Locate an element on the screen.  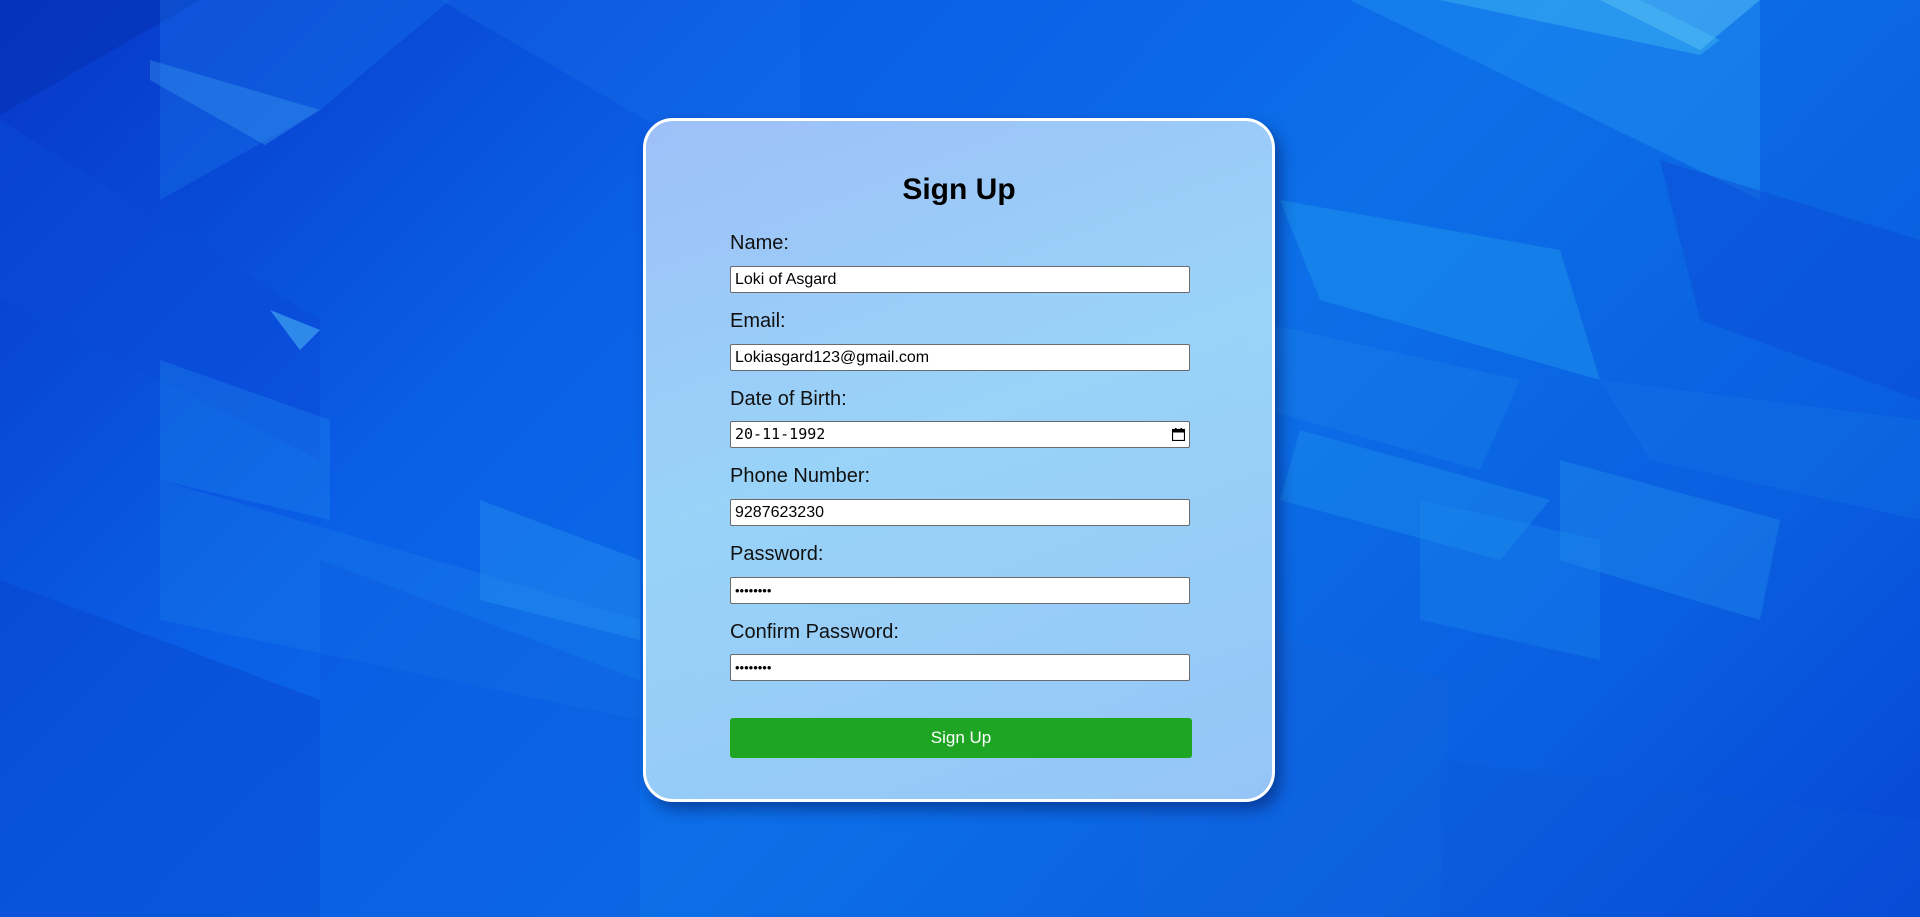
password-label: Password: is located at coordinates (777, 554).